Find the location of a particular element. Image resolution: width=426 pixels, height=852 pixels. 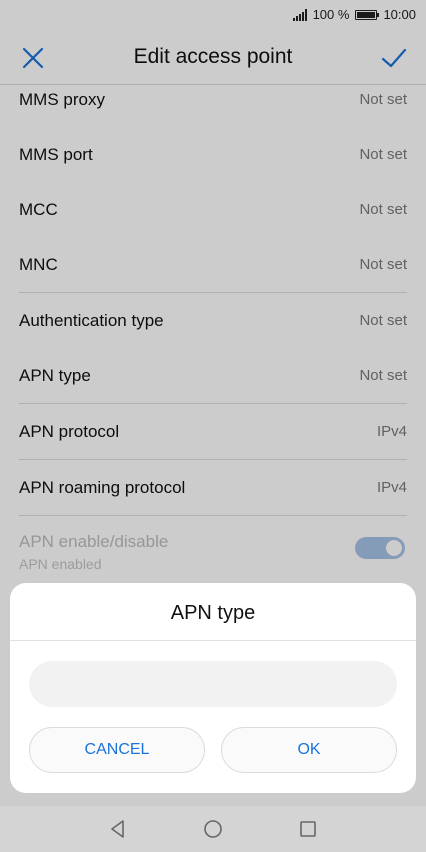

back-icon is located at coordinates (118, 829).